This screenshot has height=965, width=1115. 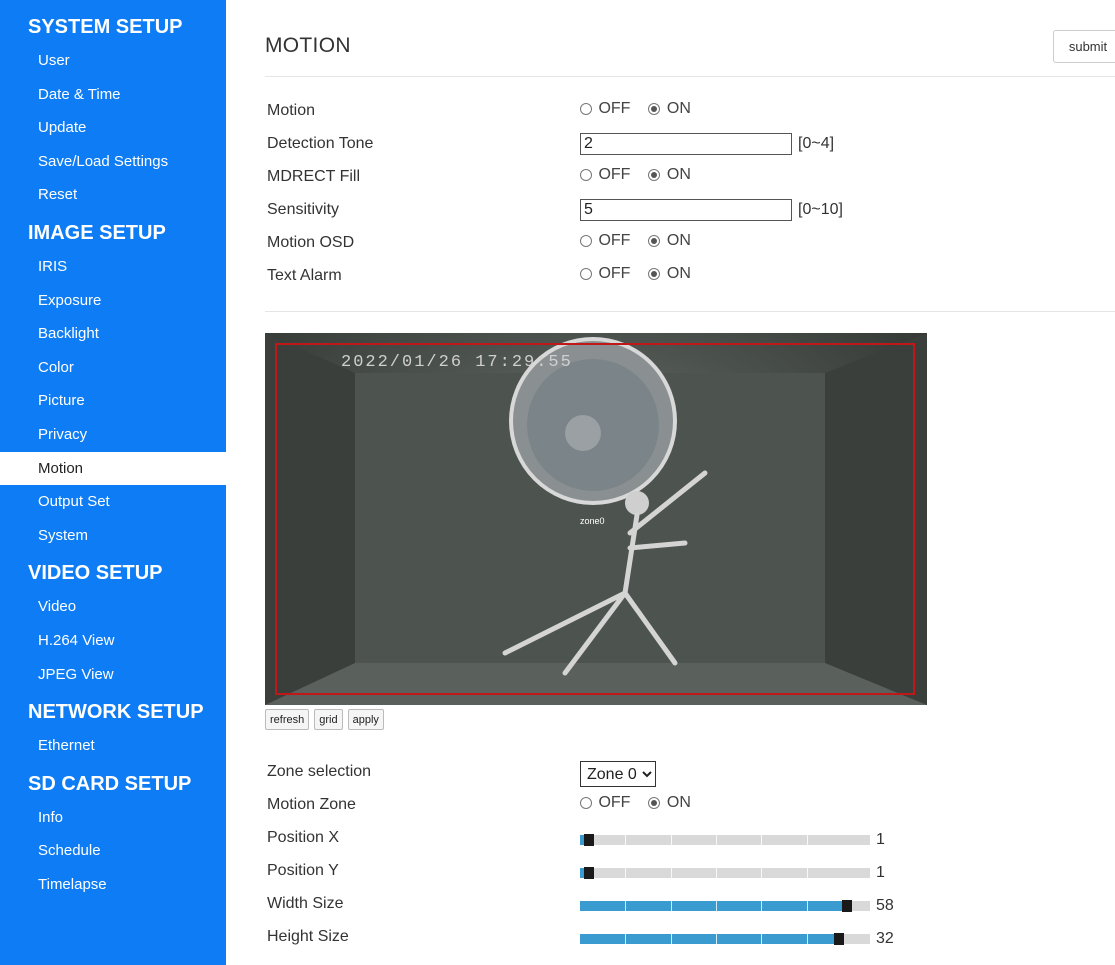 What do you see at coordinates (686, 210) in the screenshot?
I see `sensitivity-input` at bounding box center [686, 210].